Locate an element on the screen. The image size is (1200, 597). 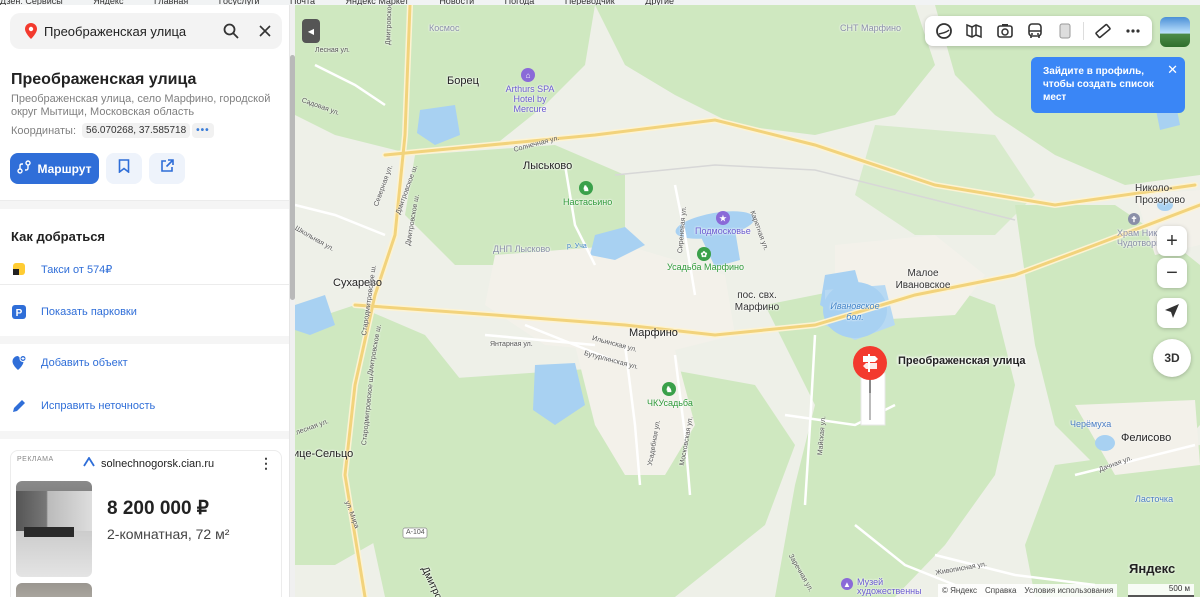
map-label: Малое Ивановское is located at coordinates (923, 280).